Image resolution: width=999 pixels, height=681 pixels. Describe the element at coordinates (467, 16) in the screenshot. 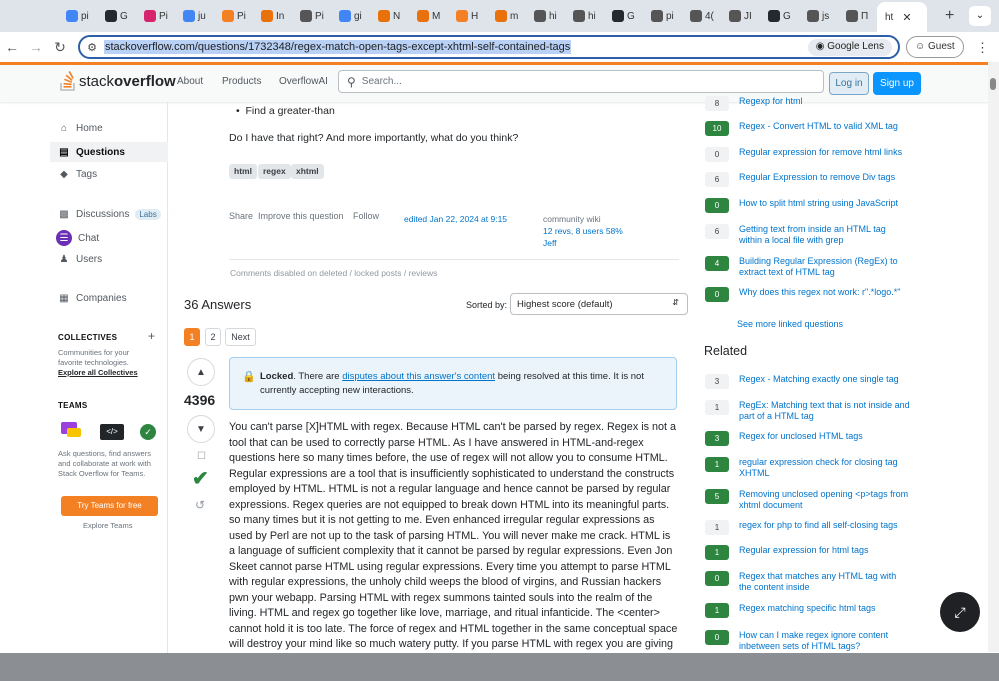

I see `browser-tab: H` at that location.